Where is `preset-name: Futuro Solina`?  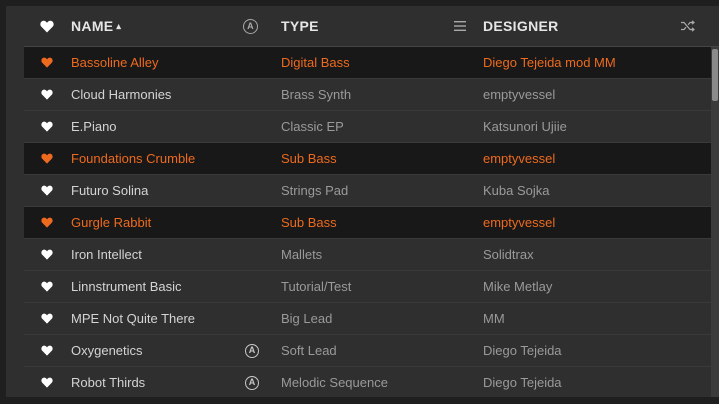 preset-name: Futuro Solina is located at coordinates (110, 190).